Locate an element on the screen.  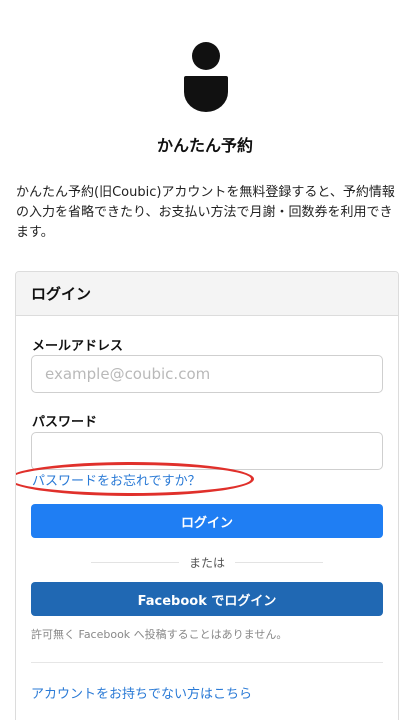
person-logo-icon is located at coordinates (206, 77).